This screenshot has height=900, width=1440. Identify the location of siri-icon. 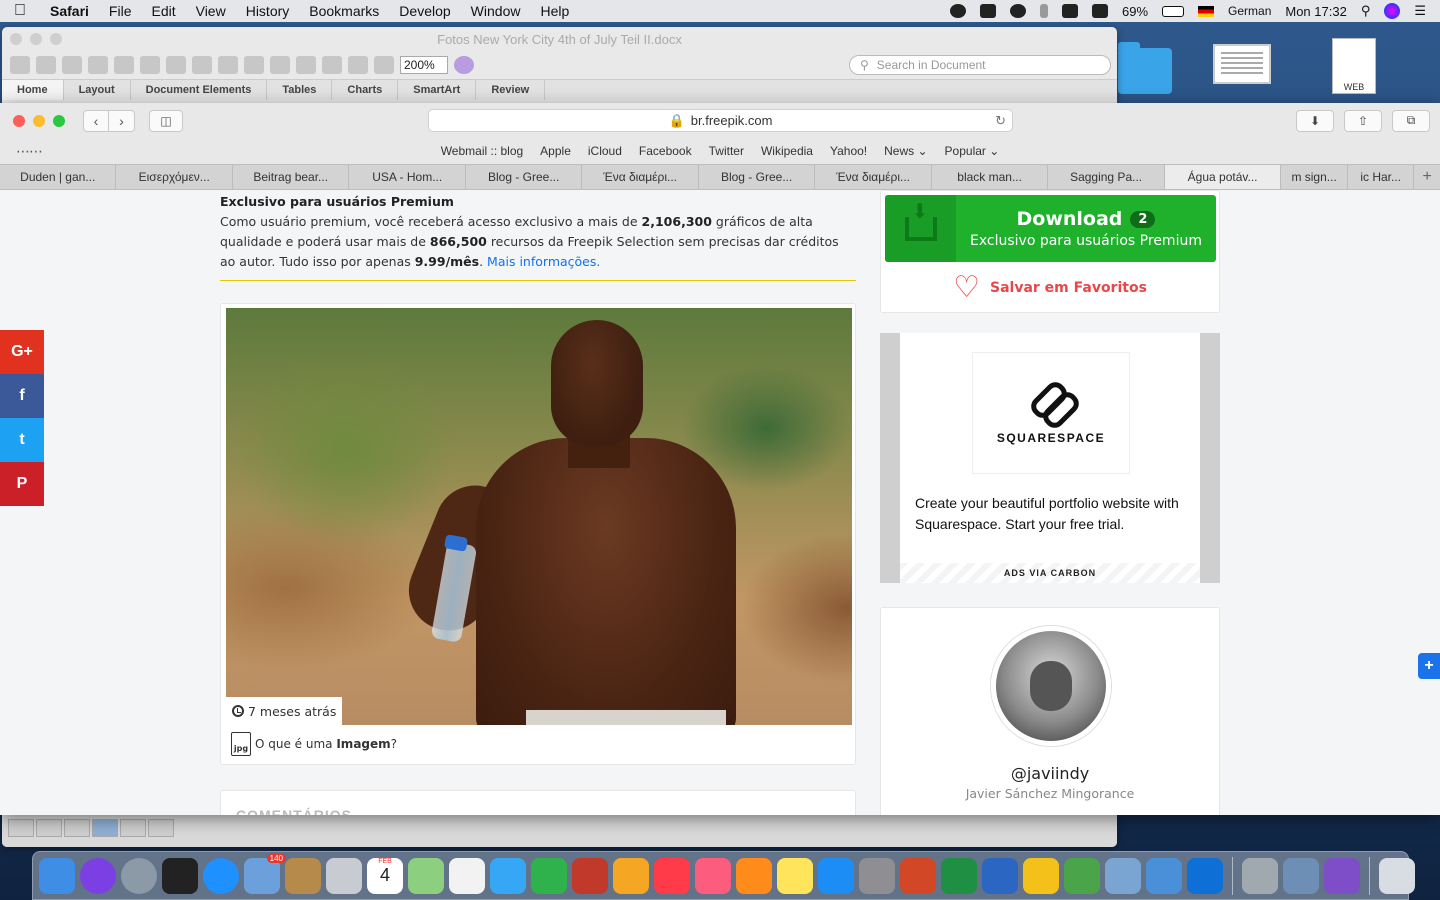
(1392, 11).